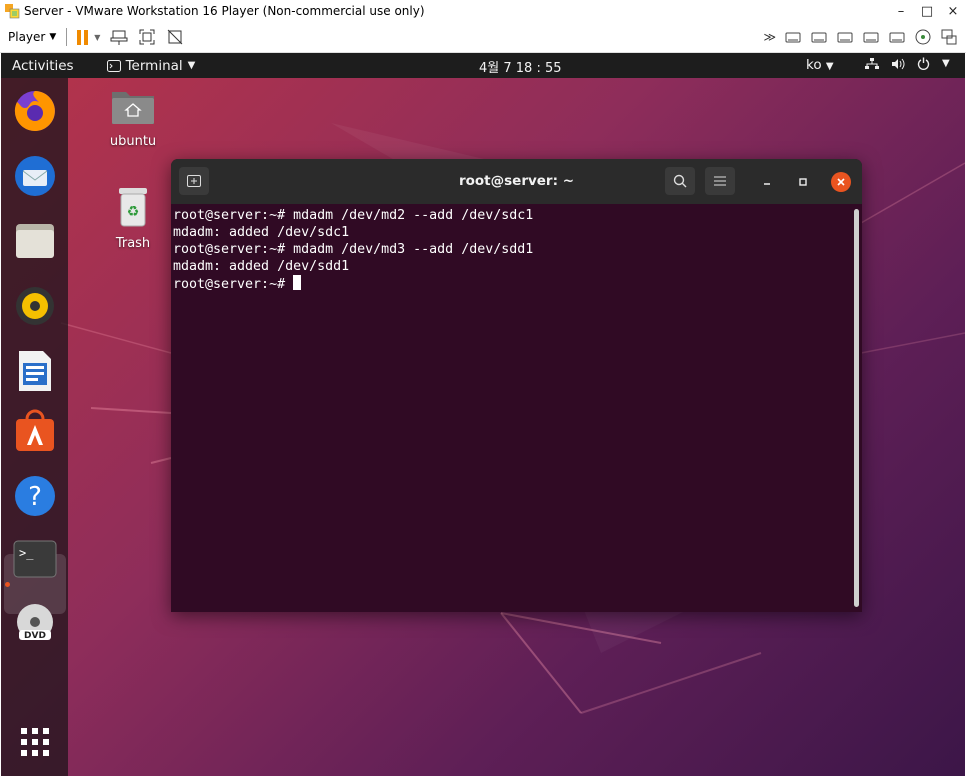 Image resolution: width=966 pixels, height=777 pixels. Describe the element at coordinates (97, 37) in the screenshot. I see `pause-dropdown-icon: ▼` at that location.